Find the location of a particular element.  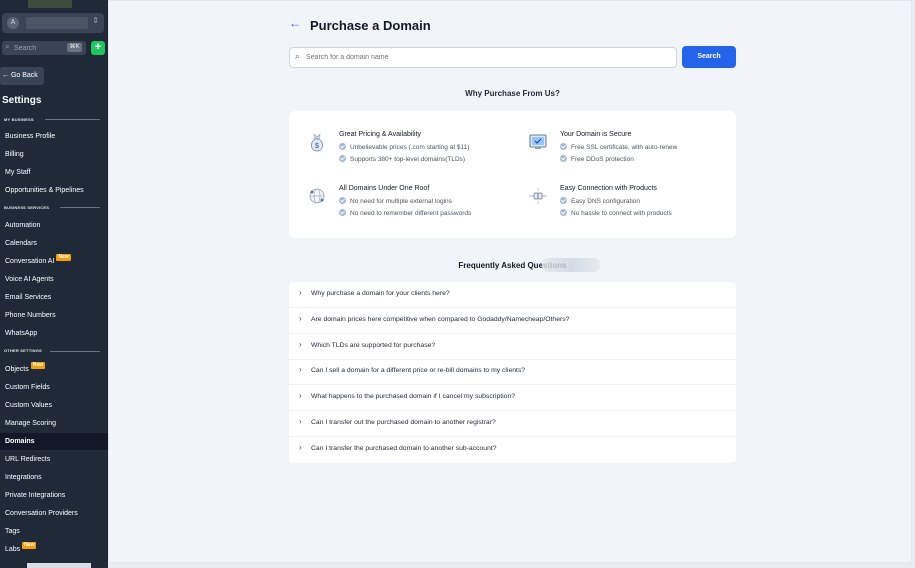

faq-question: Which TLDs are supported for purchase? is located at coordinates (373, 345).